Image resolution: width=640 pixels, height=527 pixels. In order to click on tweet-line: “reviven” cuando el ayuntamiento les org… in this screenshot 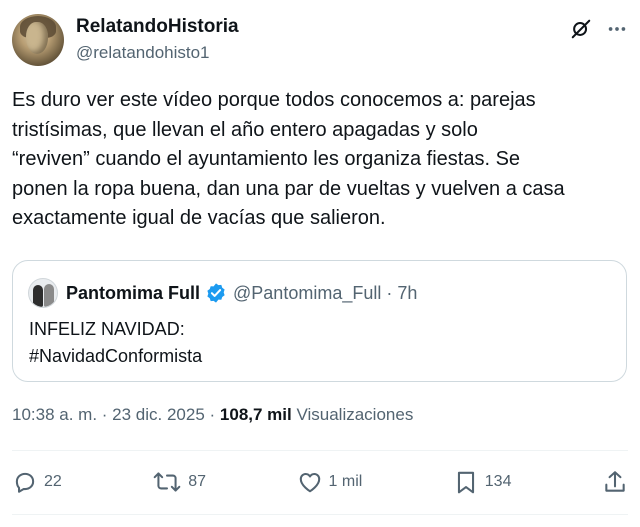, I will do `click(266, 159)`.